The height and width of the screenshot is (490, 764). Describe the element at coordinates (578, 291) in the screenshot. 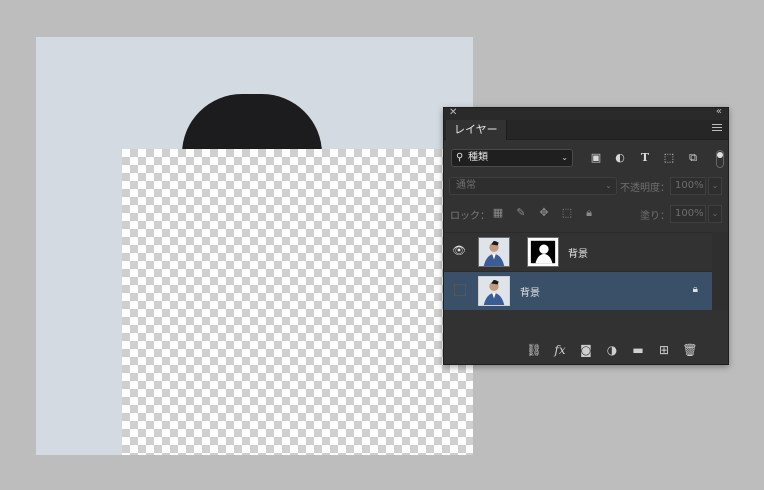

I see `layer-row-selected: 背景 🔒︎` at that location.